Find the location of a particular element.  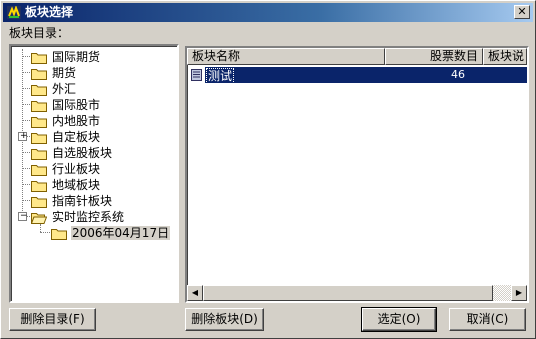

row-selection is located at coordinates (366, 75).